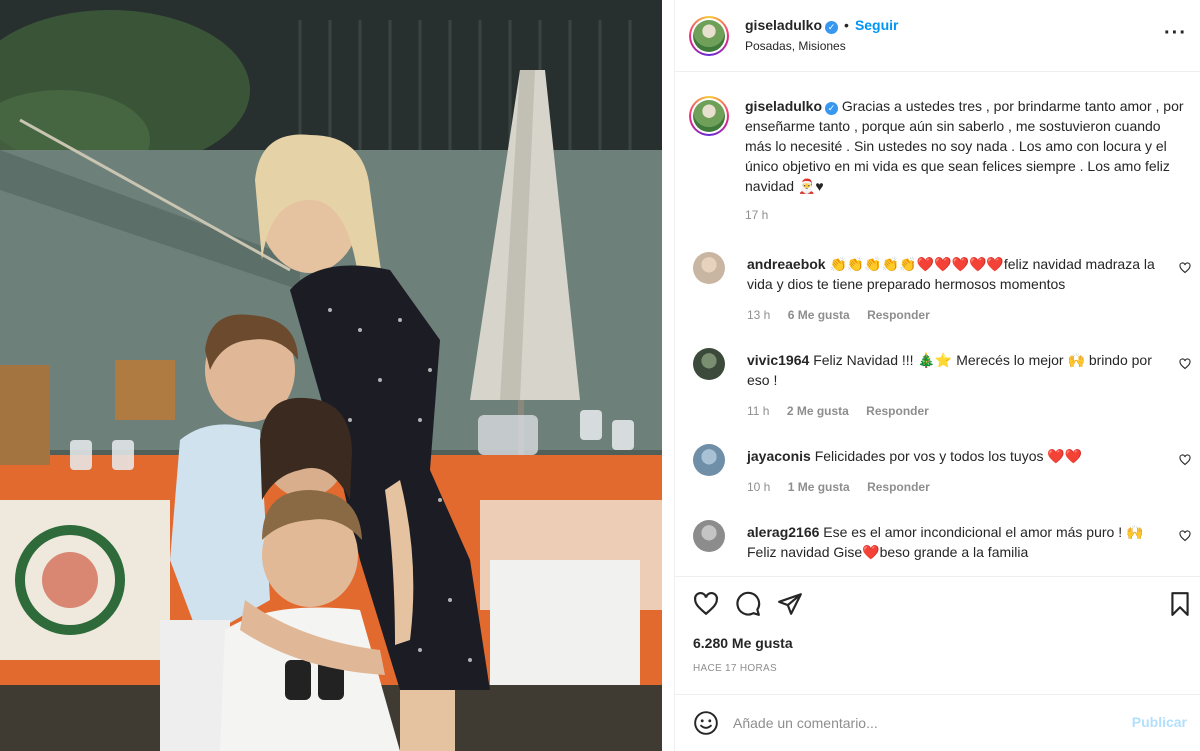 Image resolution: width=1200 pixels, height=751 pixels. Describe the element at coordinates (1159, 722) in the screenshot. I see `publish-button: Publicar` at that location.